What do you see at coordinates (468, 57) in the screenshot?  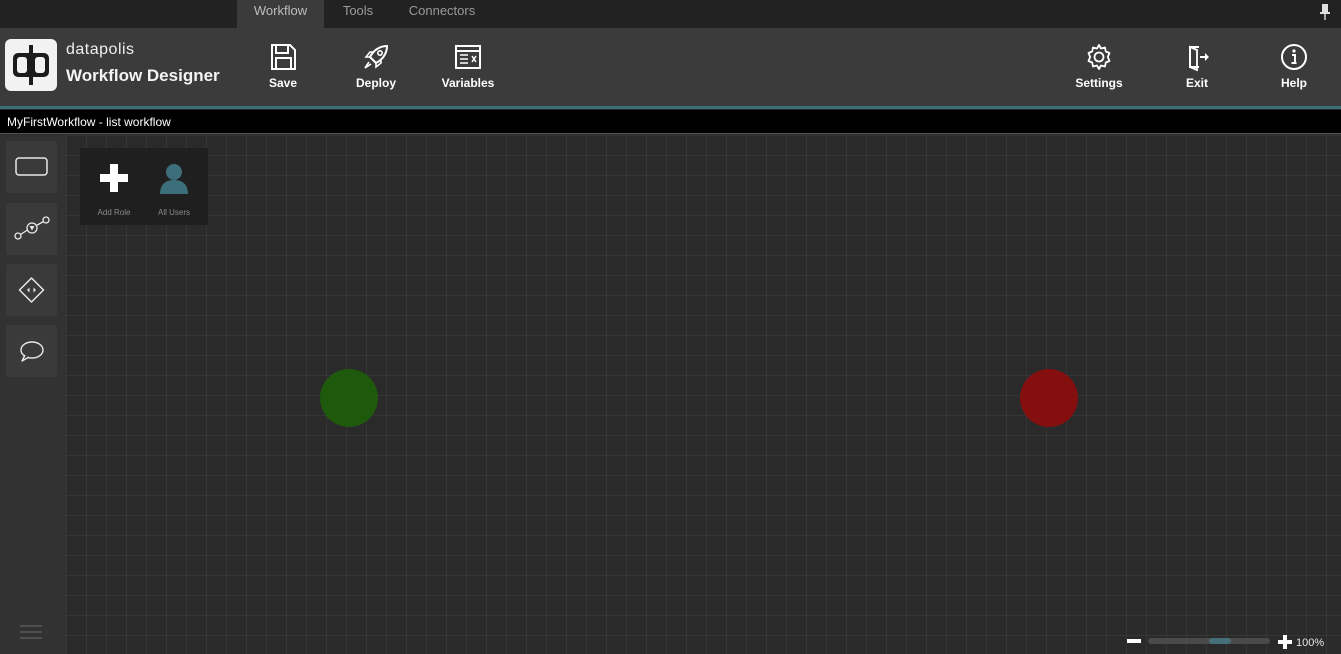 I see `variables-icon` at bounding box center [468, 57].